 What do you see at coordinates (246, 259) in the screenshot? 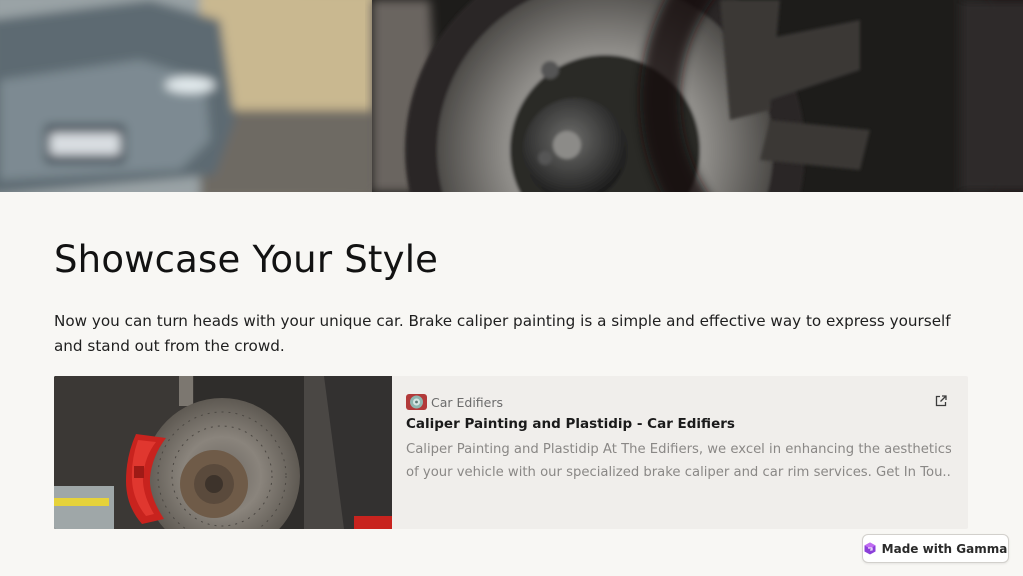
I see `page-title: Showcase Your Style` at bounding box center [246, 259].